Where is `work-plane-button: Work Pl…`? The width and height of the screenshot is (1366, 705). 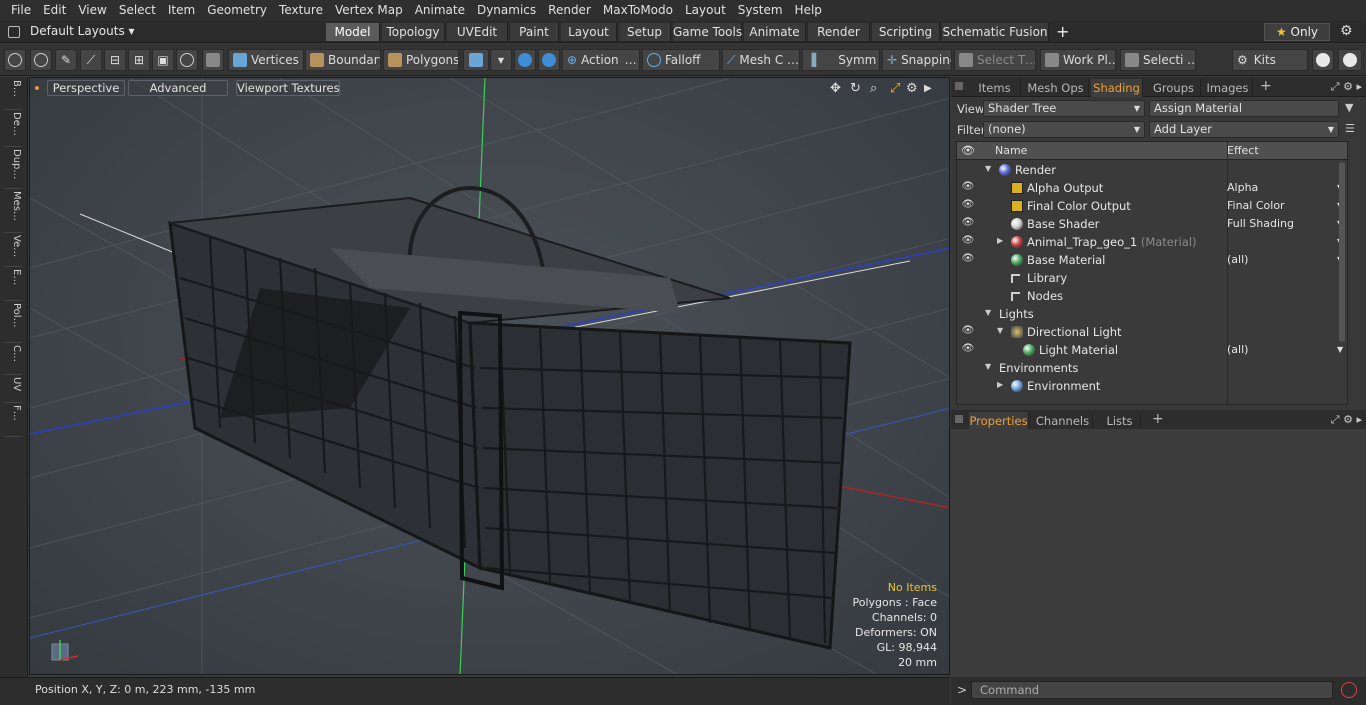
work-plane-button: Work Pl… is located at coordinates (1078, 60).